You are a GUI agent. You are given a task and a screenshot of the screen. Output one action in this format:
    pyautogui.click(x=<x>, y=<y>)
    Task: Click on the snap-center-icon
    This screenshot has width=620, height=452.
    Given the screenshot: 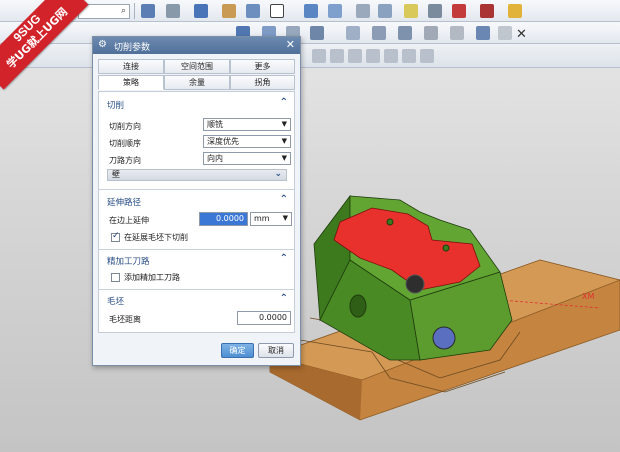 What is the action you would take?
    pyautogui.click(x=355, y=56)
    